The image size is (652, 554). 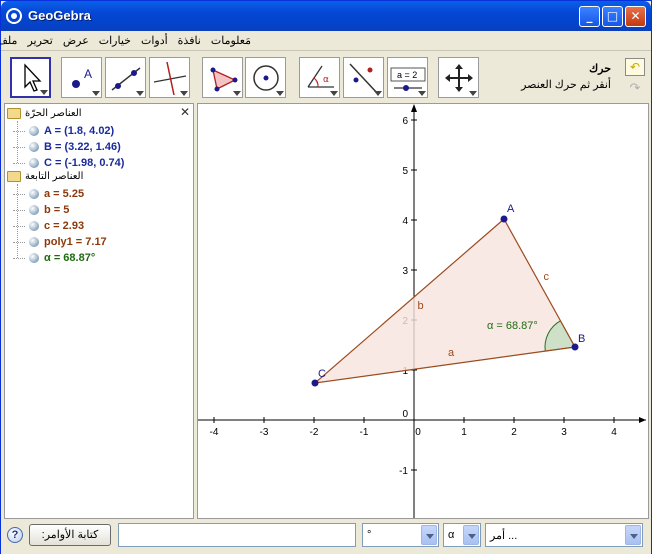 I want to click on geogebra-logo-icon, so click(x=14, y=16).